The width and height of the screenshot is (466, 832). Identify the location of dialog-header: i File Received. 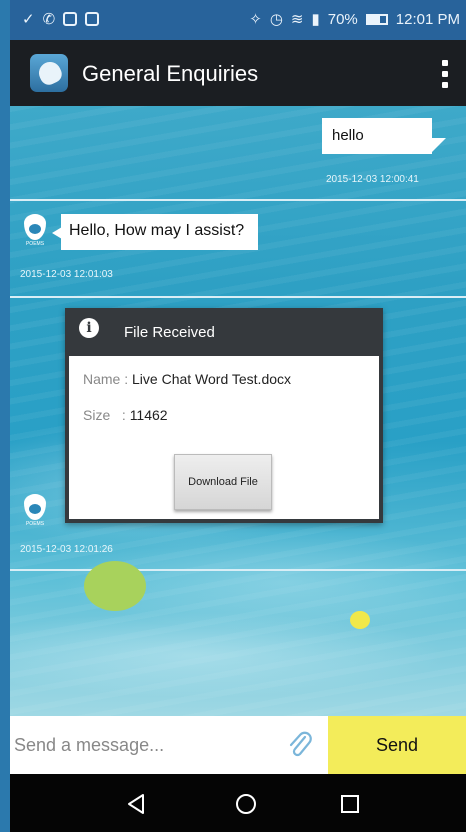
(224, 332).